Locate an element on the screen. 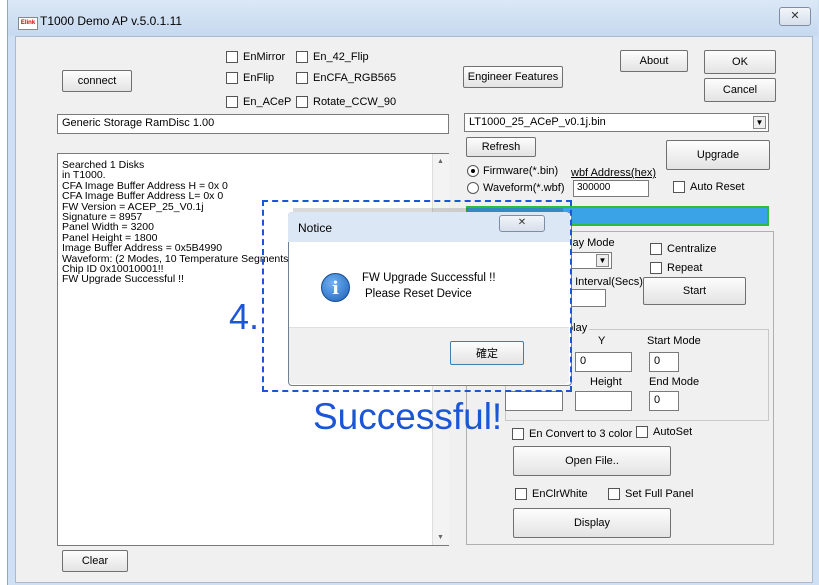 This screenshot has width=819, height=585. height-label: Height is located at coordinates (606, 382).